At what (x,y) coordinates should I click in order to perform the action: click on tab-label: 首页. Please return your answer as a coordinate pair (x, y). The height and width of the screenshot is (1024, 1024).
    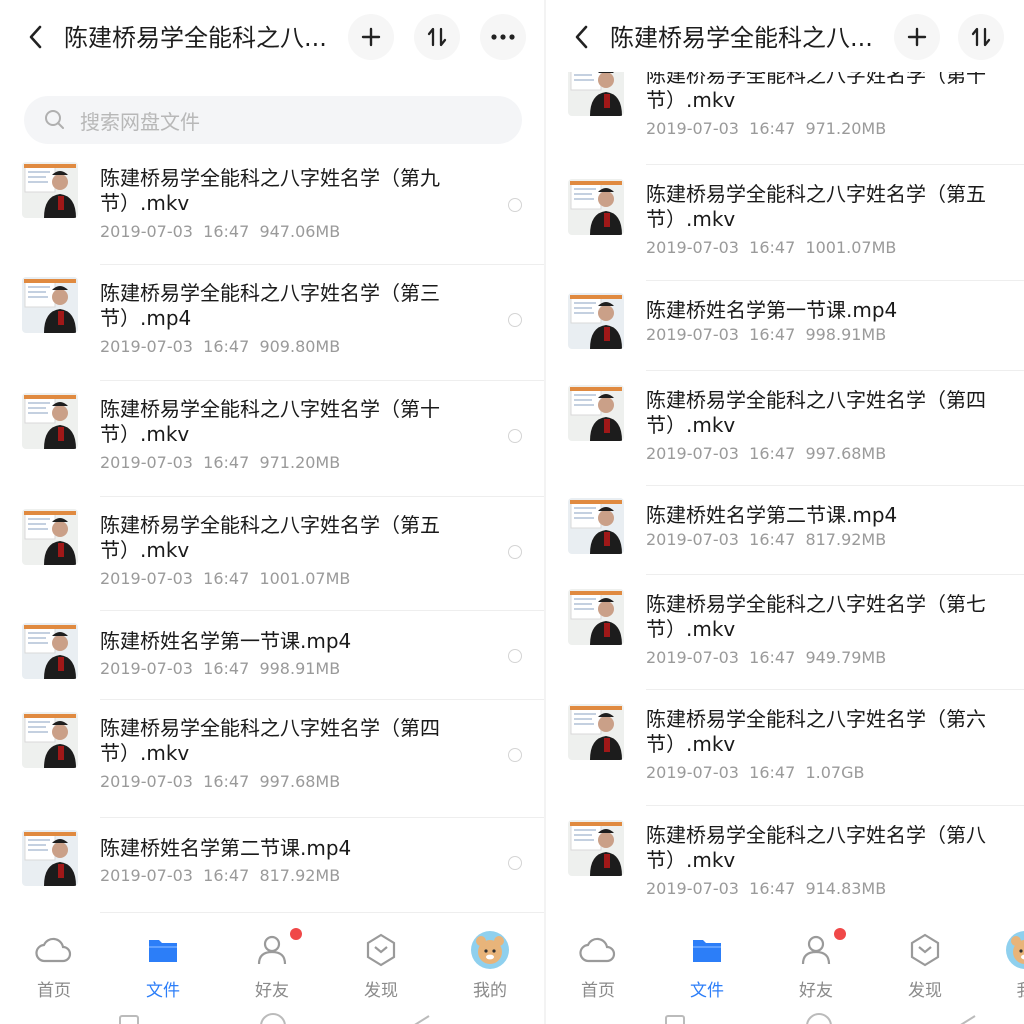
    Looking at the image, I should click on (598, 991).